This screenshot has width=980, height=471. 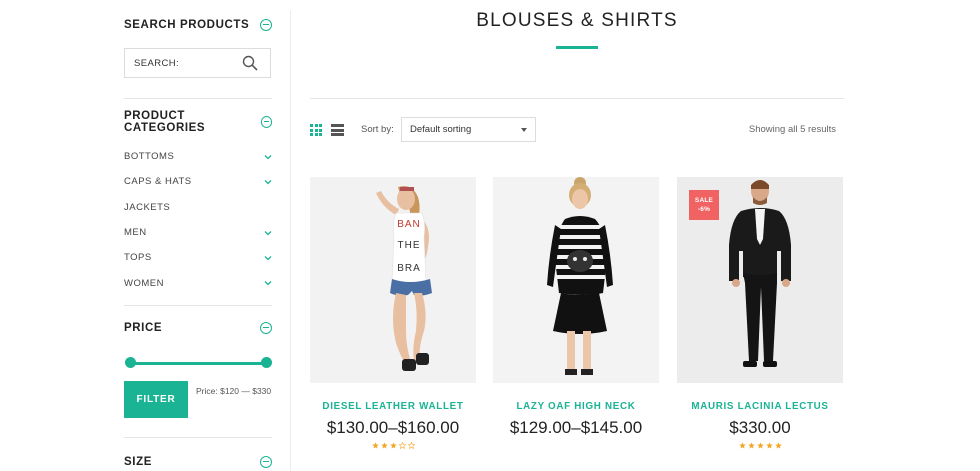 What do you see at coordinates (234, 391) in the screenshot?
I see `price-range-text: Price: $120 — $330` at bounding box center [234, 391].